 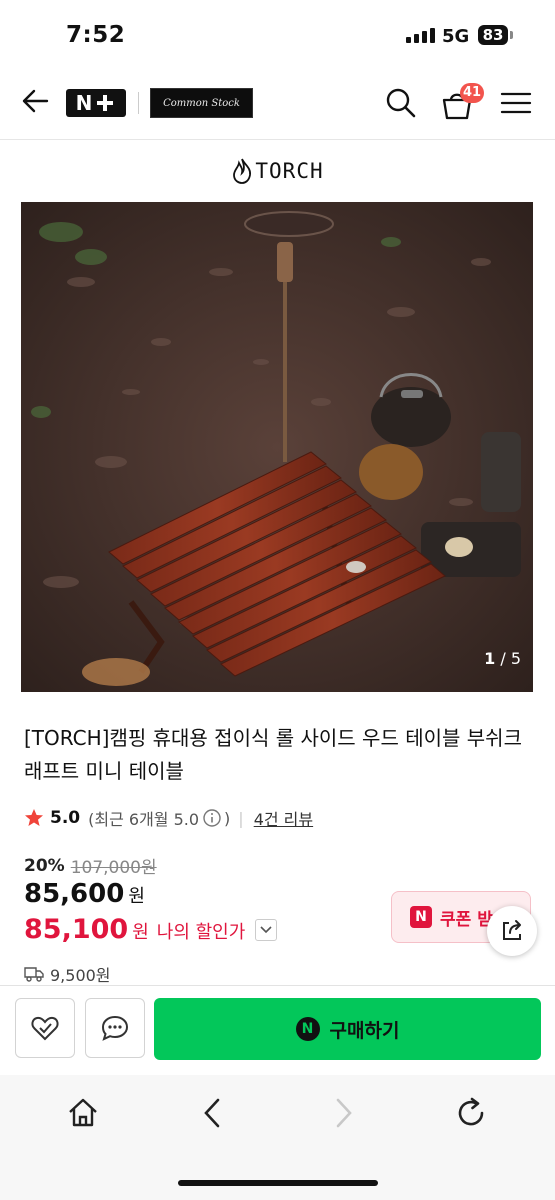 I want to click on shipping-fee: 9,500원, so click(x=80, y=975).